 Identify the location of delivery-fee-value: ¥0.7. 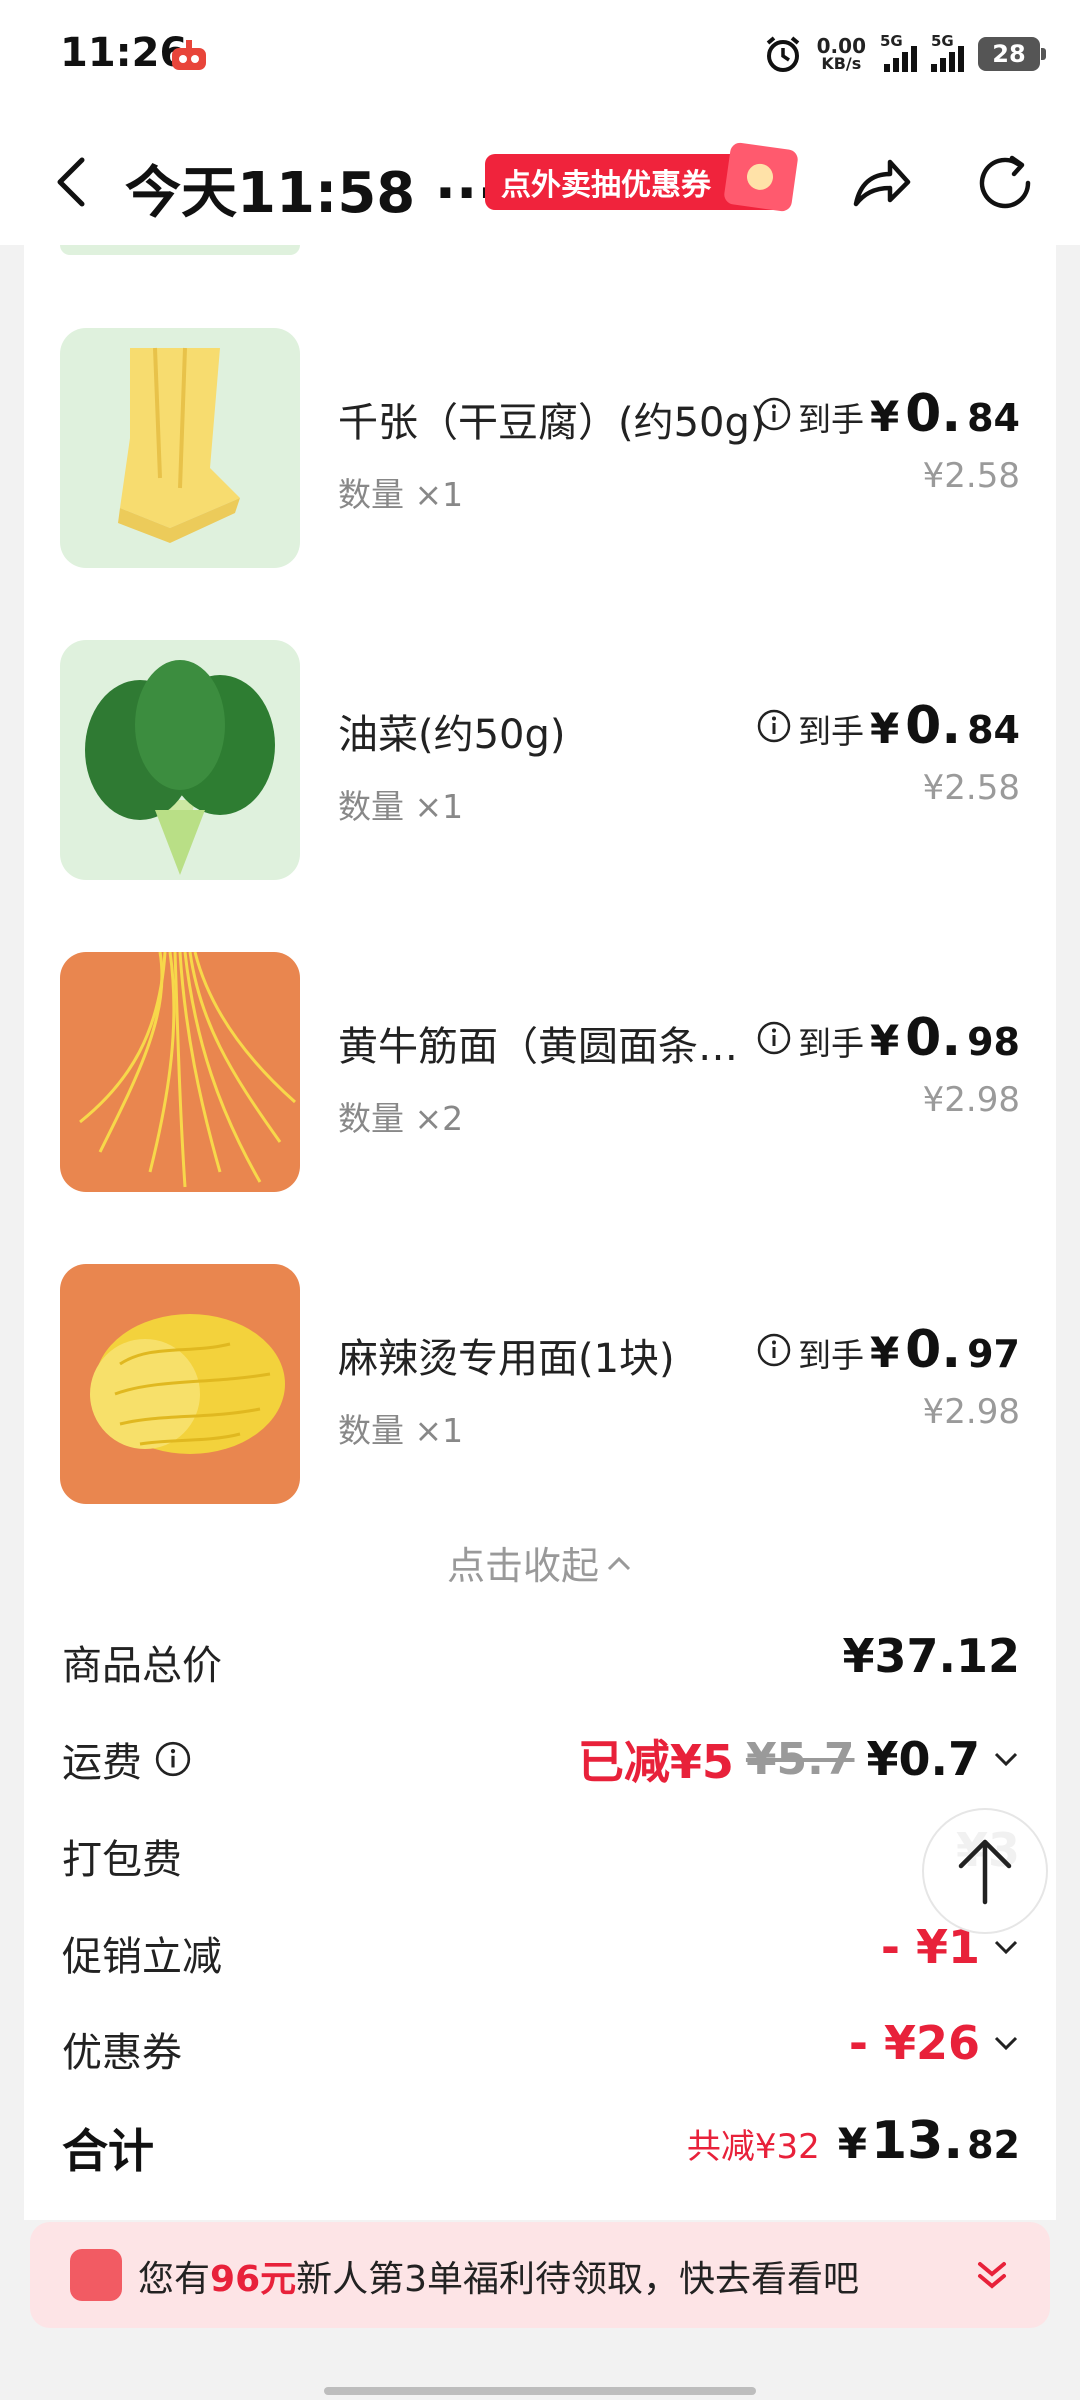
(923, 1759).